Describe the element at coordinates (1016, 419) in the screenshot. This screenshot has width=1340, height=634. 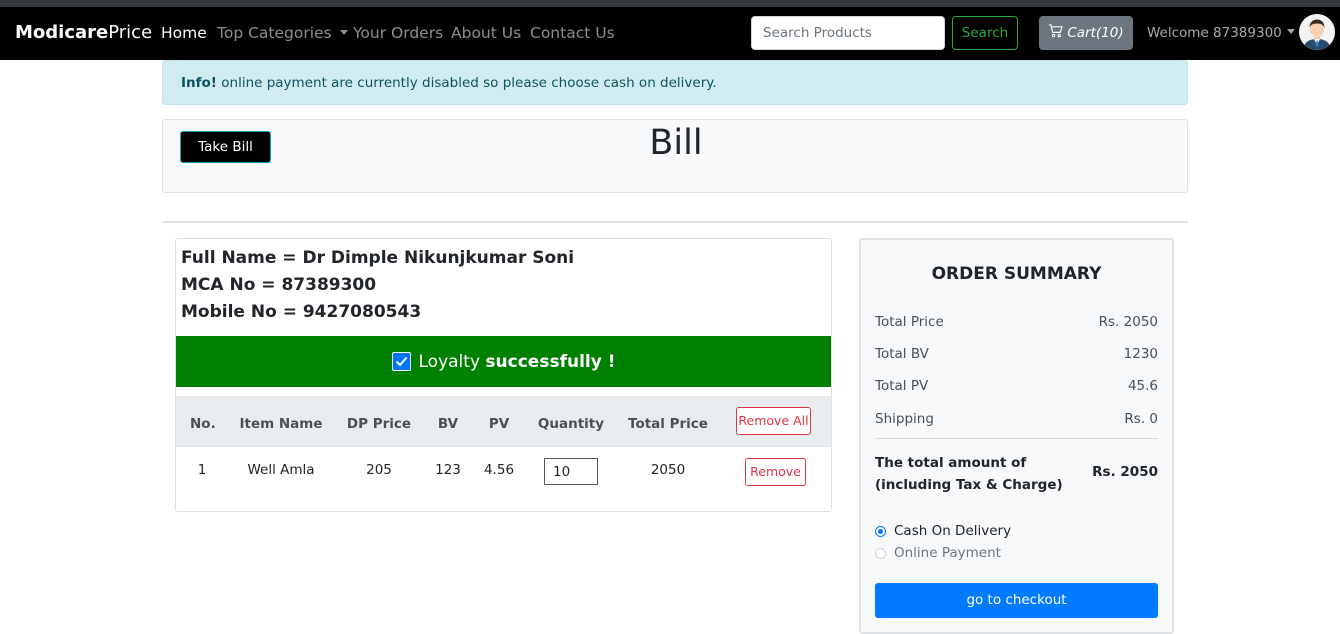
I see `summary-row-shipping: Shipping Rs. 0` at that location.